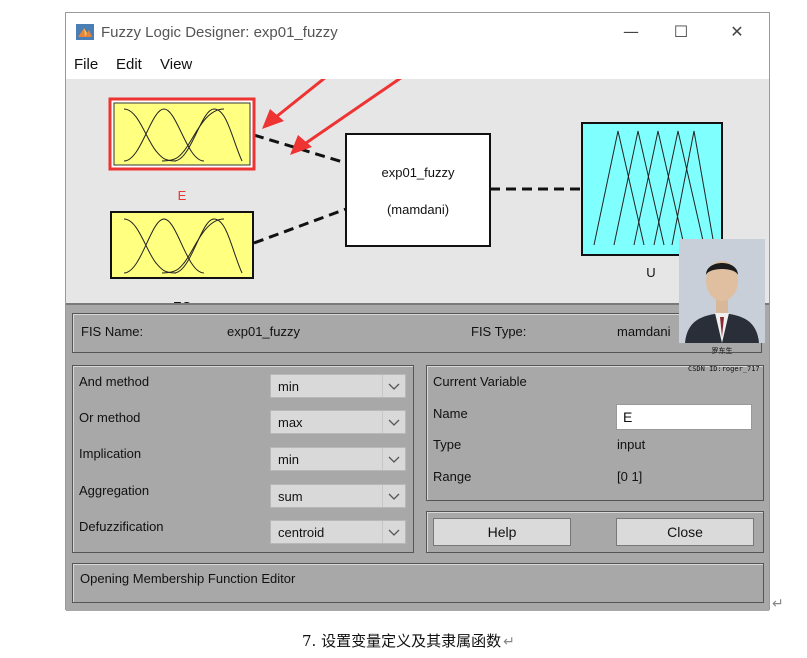 This screenshot has height=658, width=807. I want to click on variable-type-label: Type, so click(447, 444).